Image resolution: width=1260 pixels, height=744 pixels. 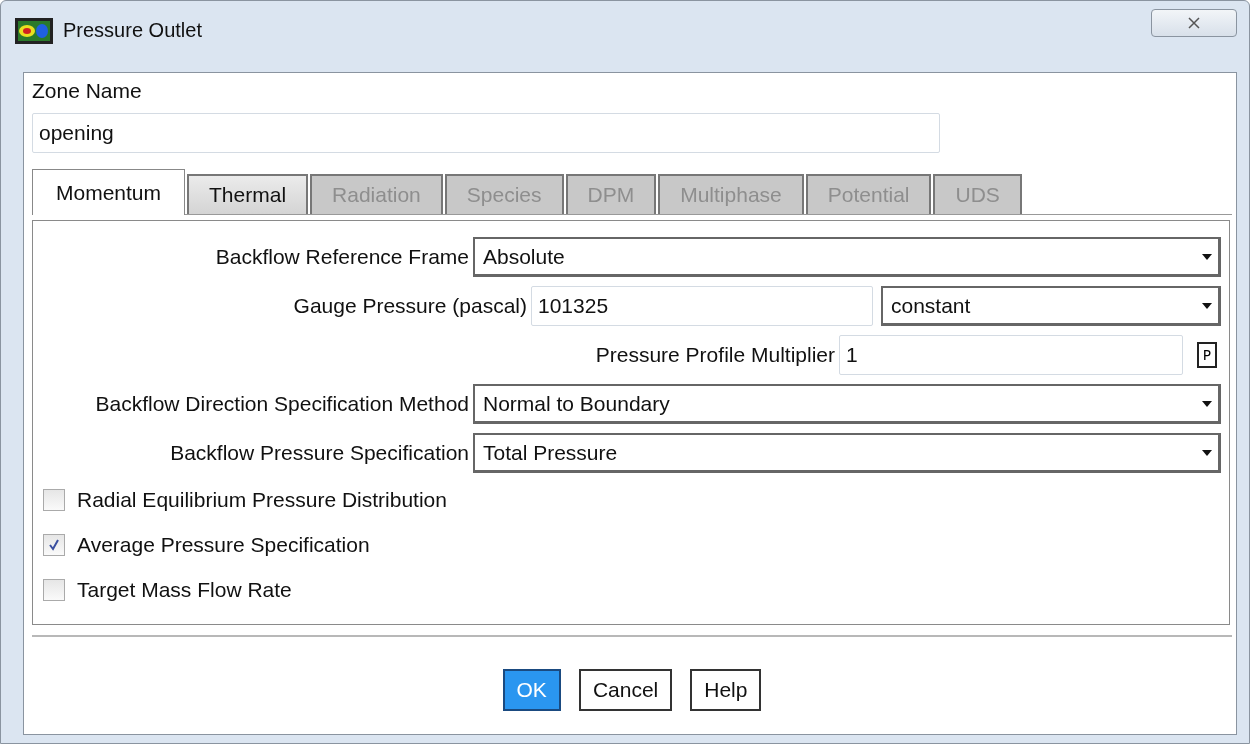 What do you see at coordinates (281, 404) in the screenshot?
I see `field-label: Backflow Direction Specification Method` at bounding box center [281, 404].